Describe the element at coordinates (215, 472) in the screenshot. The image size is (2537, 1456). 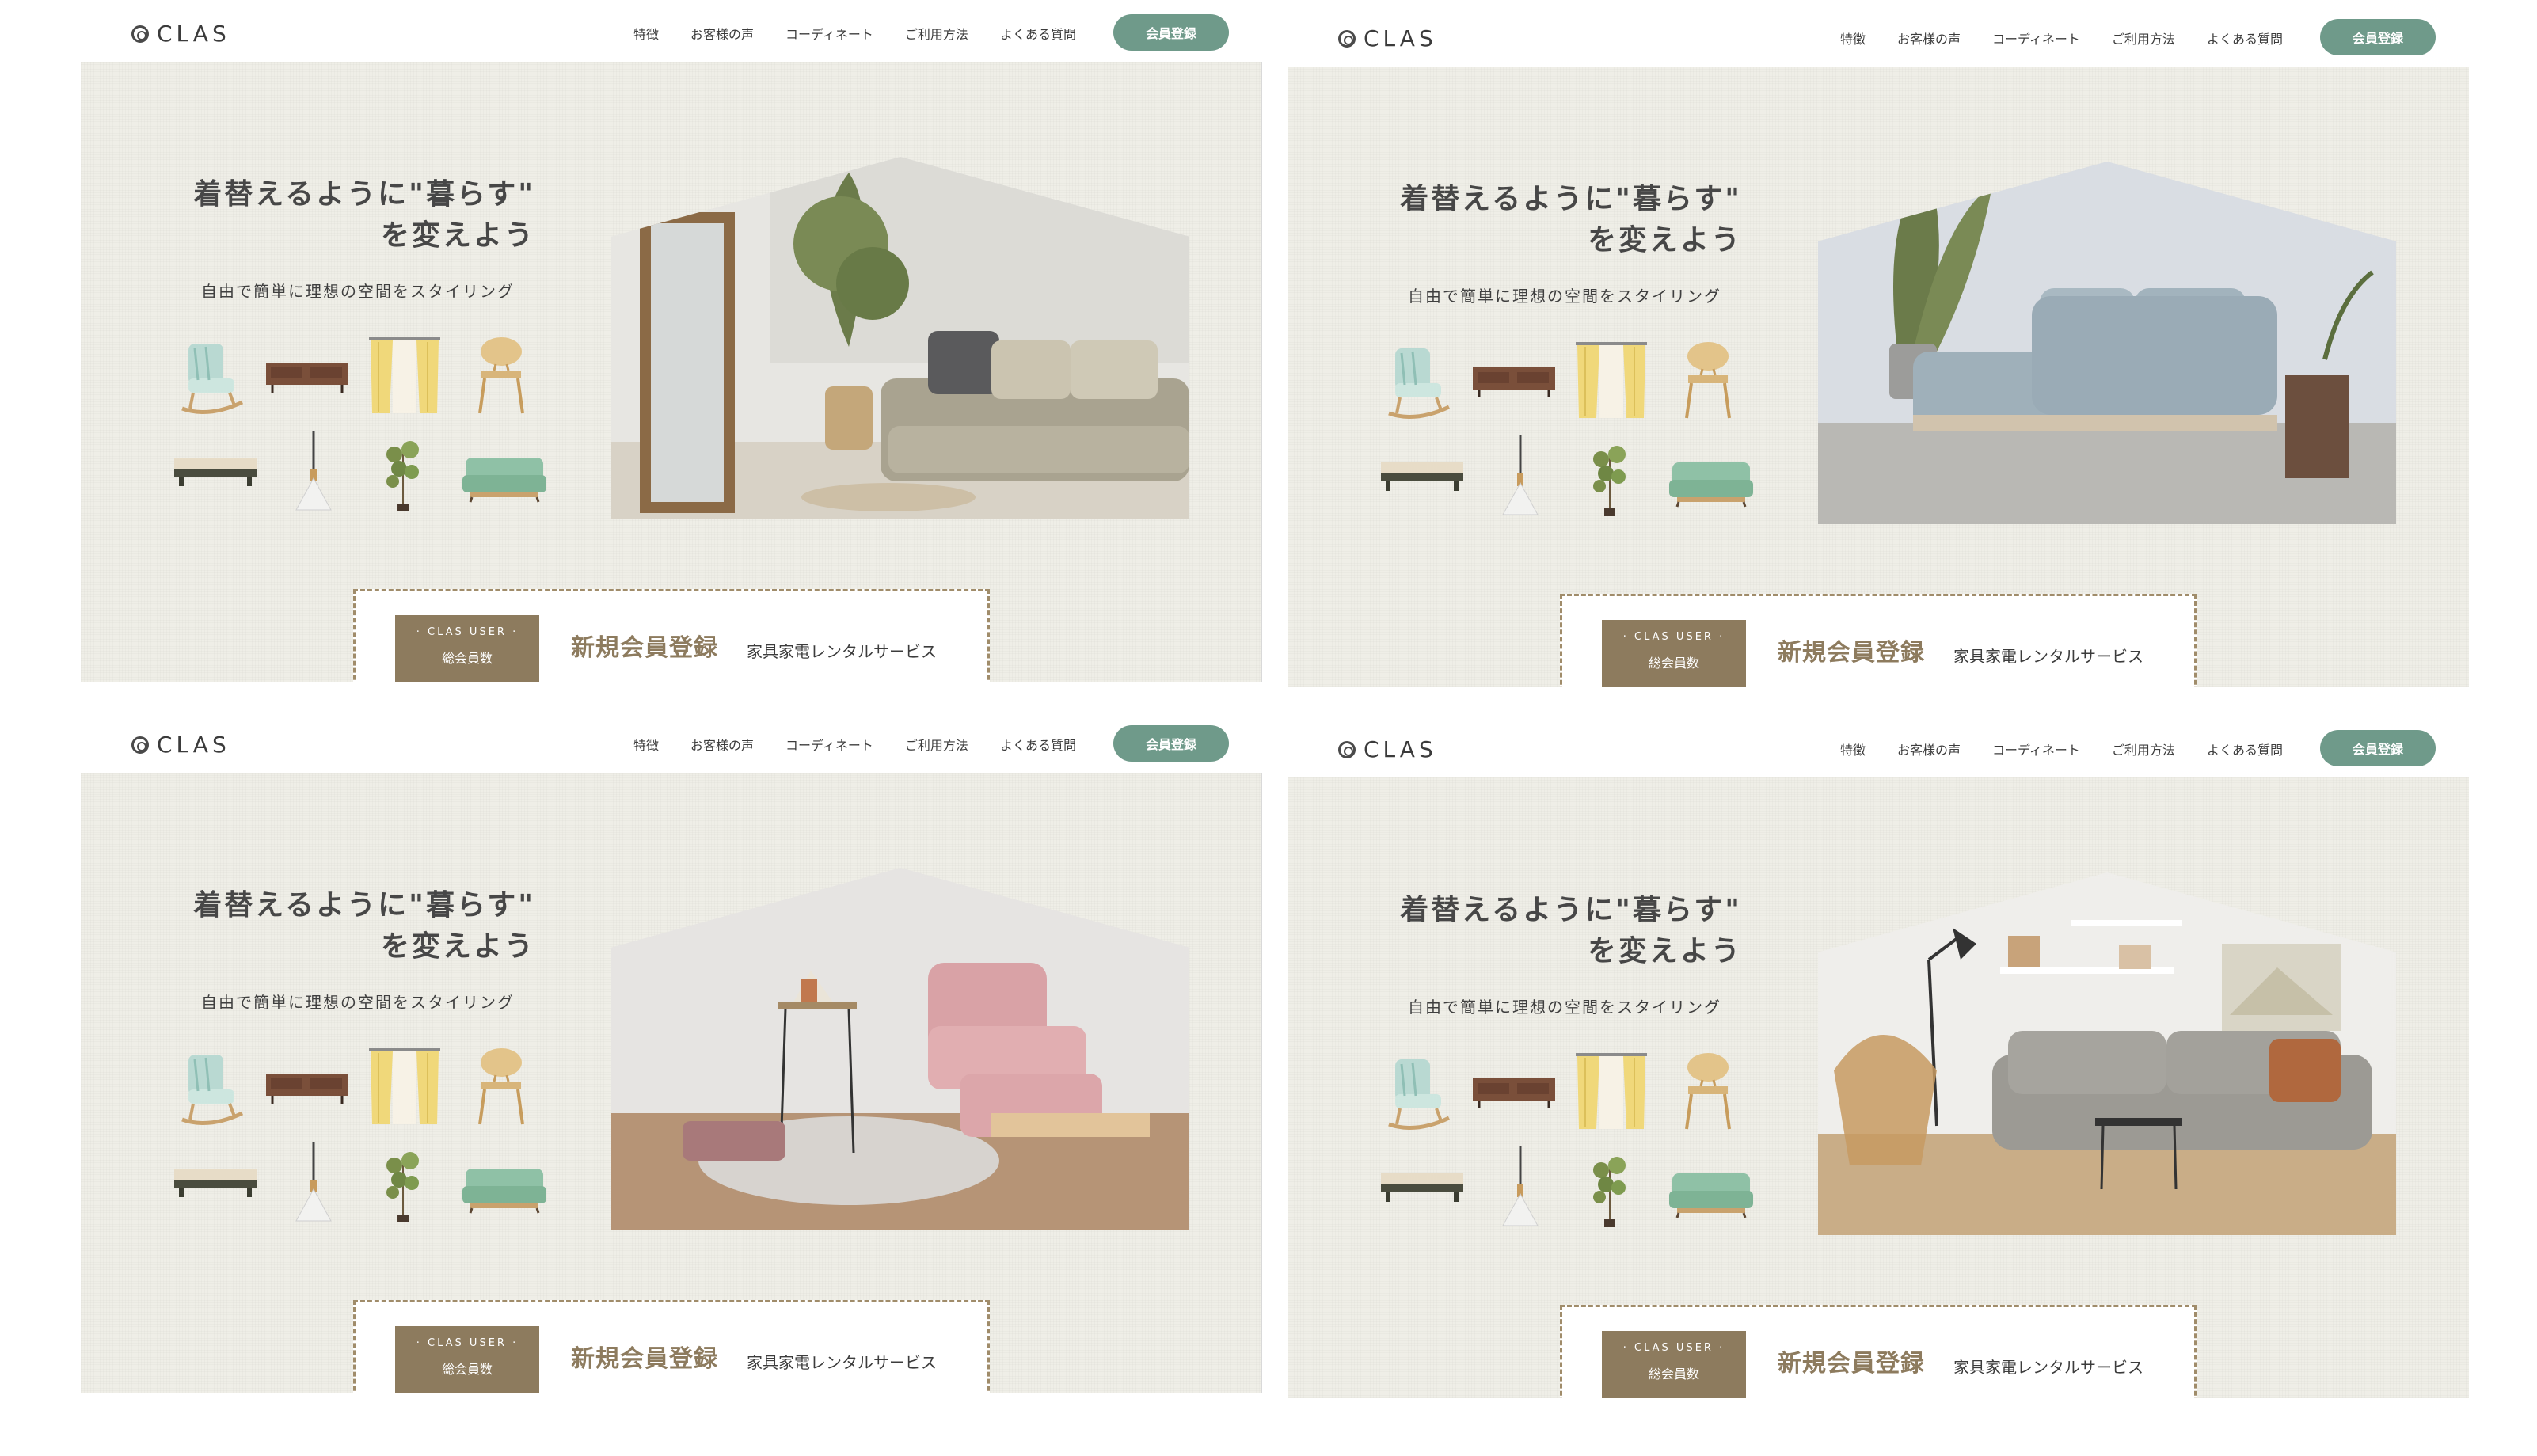
I see `low-table-icon` at that location.